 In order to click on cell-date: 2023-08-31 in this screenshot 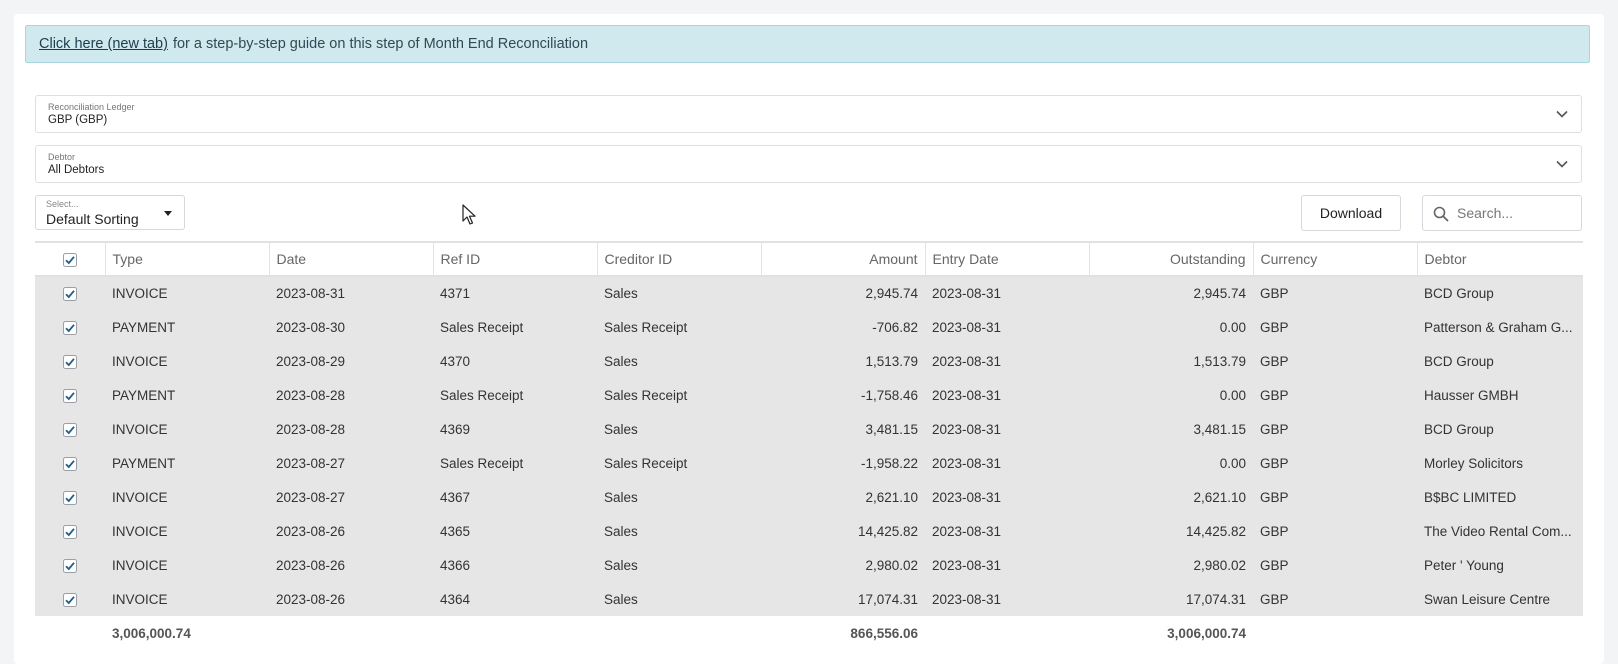, I will do `click(311, 293)`.